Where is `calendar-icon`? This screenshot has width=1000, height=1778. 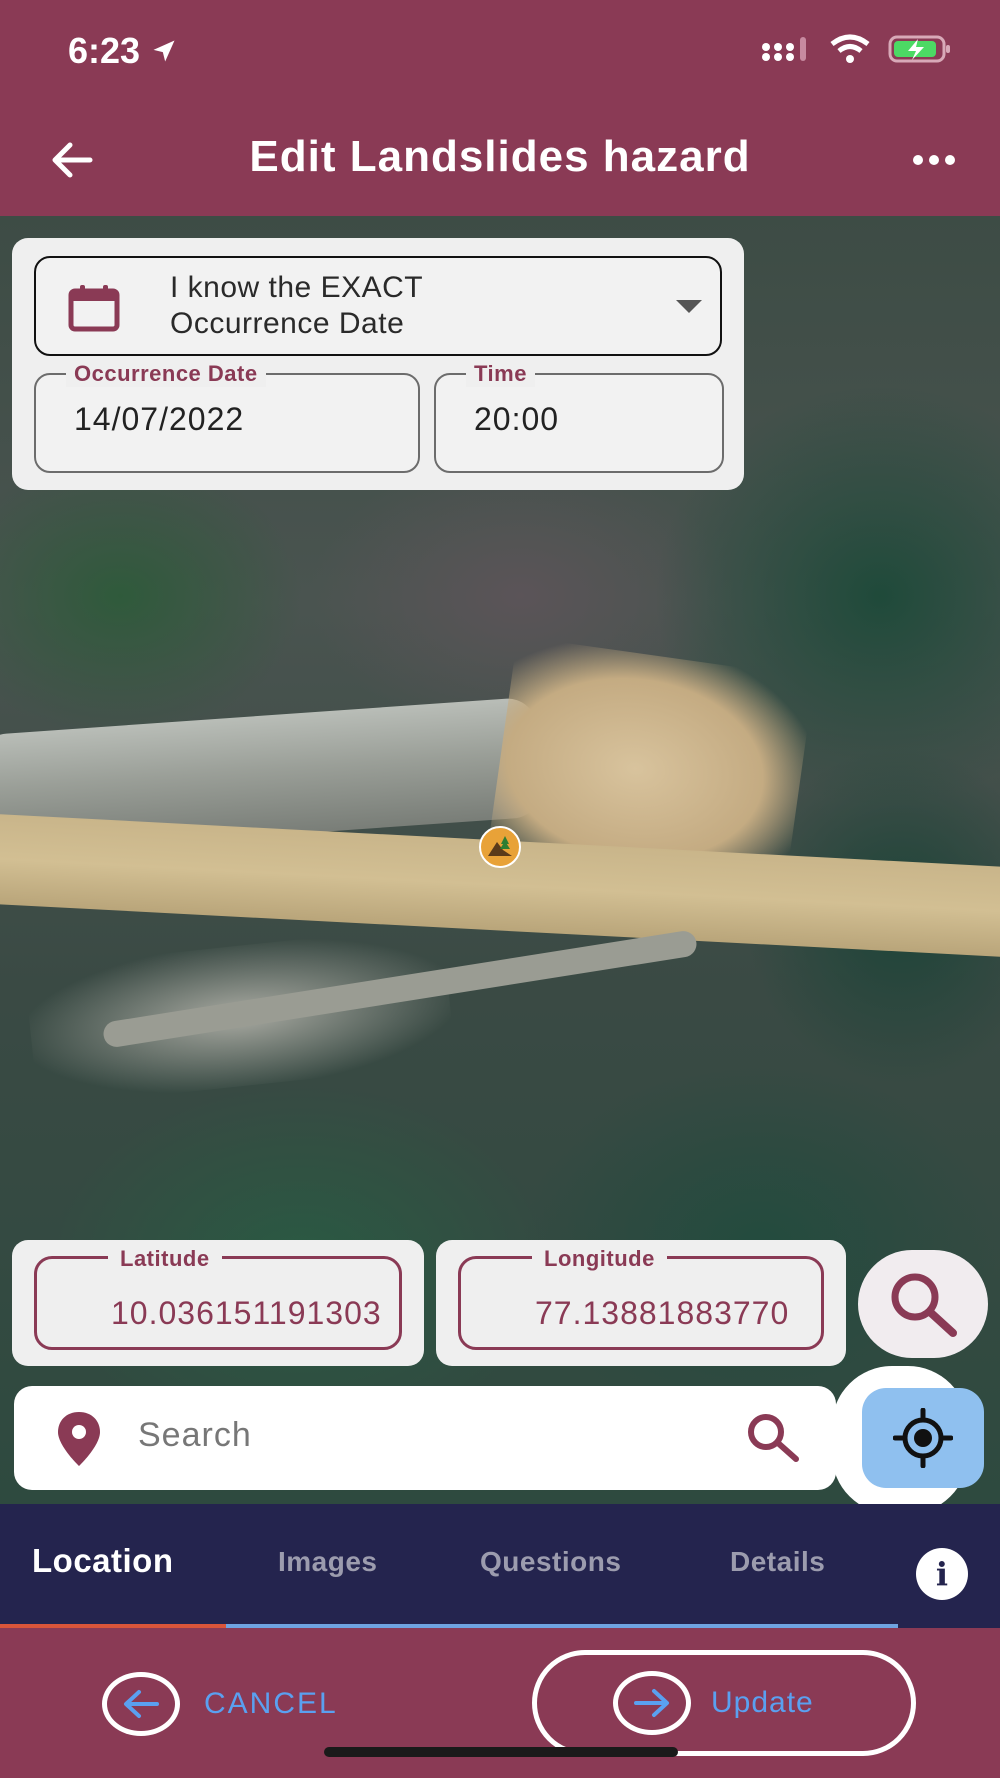
calendar-icon is located at coordinates (94, 308).